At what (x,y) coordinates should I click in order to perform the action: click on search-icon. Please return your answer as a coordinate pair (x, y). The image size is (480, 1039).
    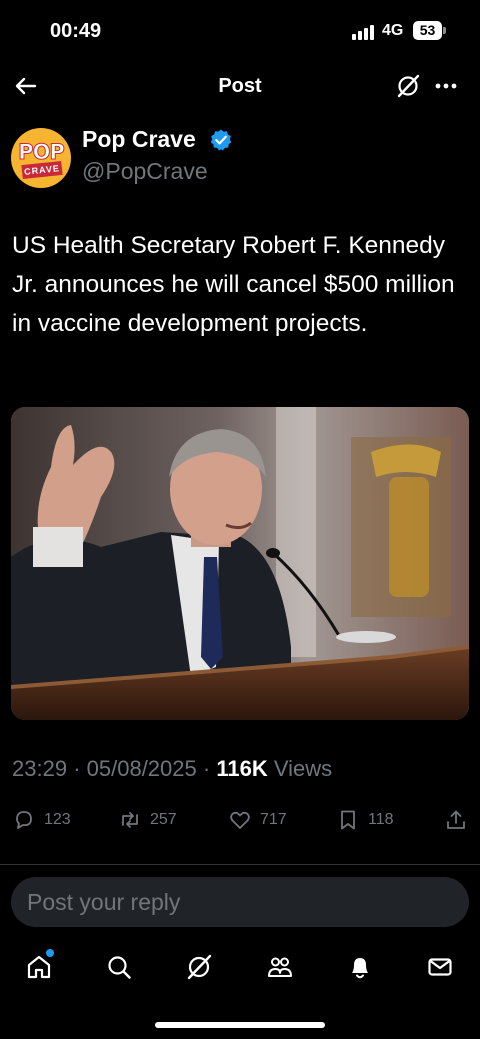
    Looking at the image, I should click on (119, 967).